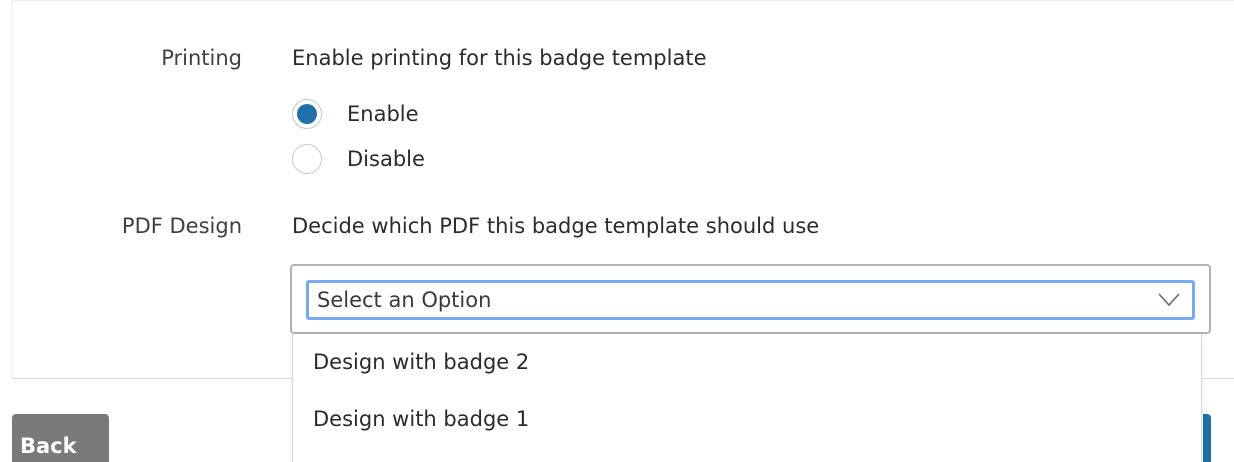 The width and height of the screenshot is (1234, 462). What do you see at coordinates (181, 226) in the screenshot?
I see `pdf-design-label: PDF Design` at bounding box center [181, 226].